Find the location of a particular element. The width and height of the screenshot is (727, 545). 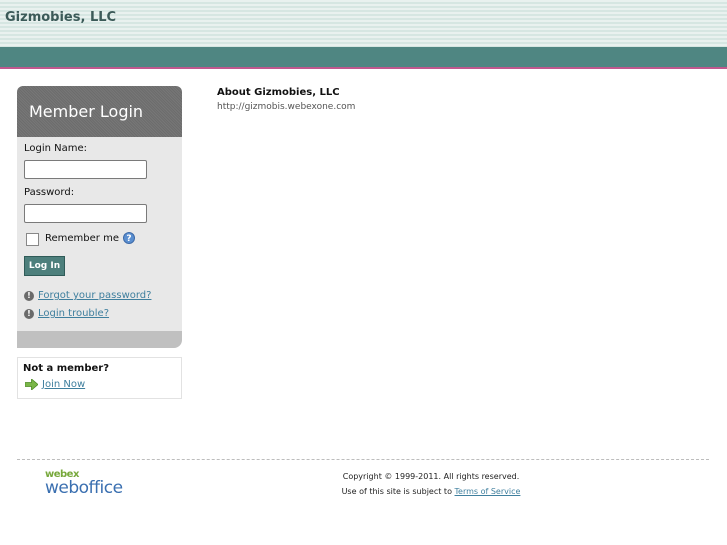

forgot-password-row: ! Forgot your password? is located at coordinates (87, 295).